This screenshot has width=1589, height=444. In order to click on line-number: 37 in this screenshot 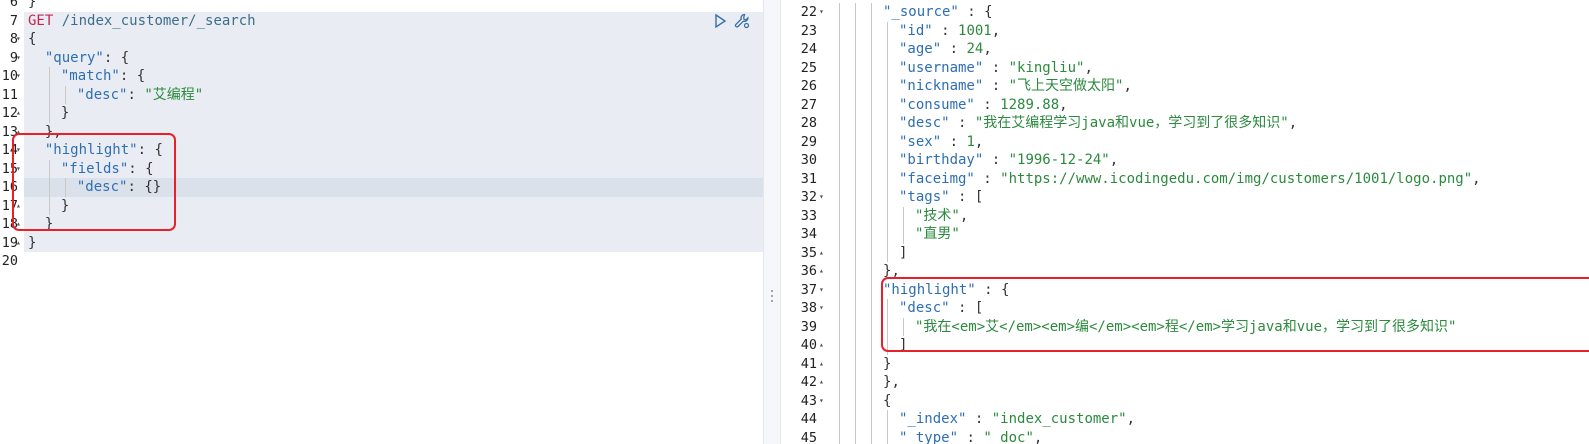, I will do `click(808, 289)`.